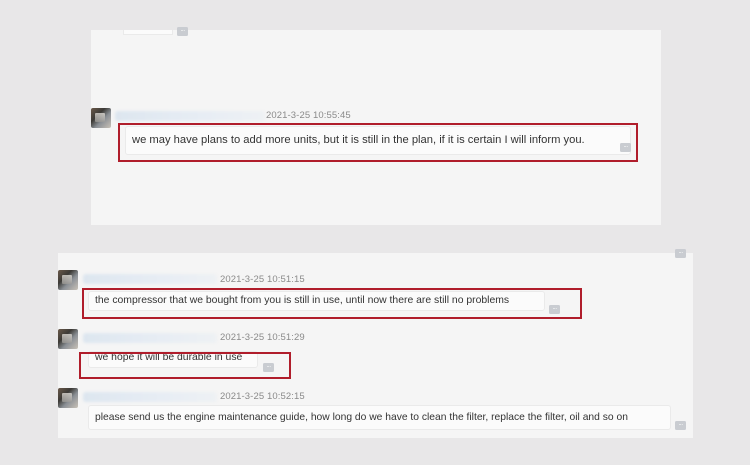 This screenshot has width=750, height=465. Describe the element at coordinates (148, 32) in the screenshot. I see `previous-bubble-fragment` at that location.